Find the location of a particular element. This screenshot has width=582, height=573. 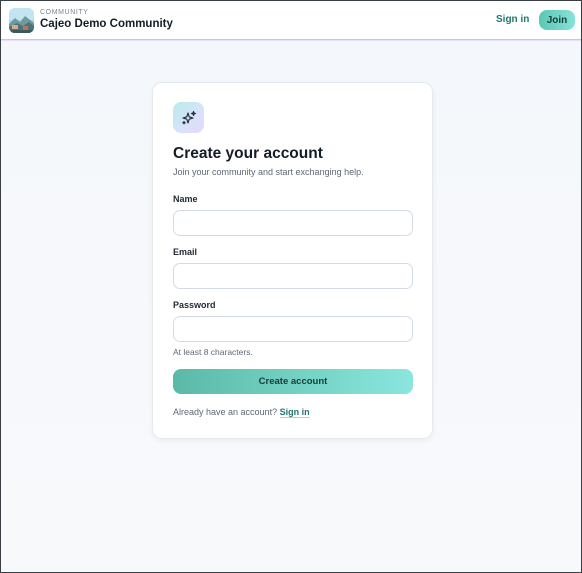

community-name: Cajeo Demo Community is located at coordinates (106, 24).